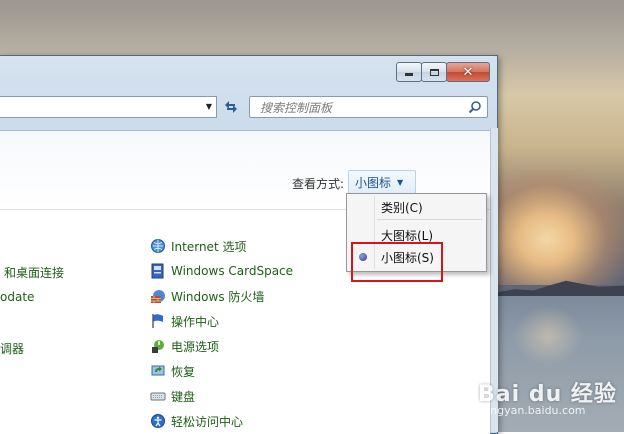  I want to click on maximize-button, so click(434, 72).